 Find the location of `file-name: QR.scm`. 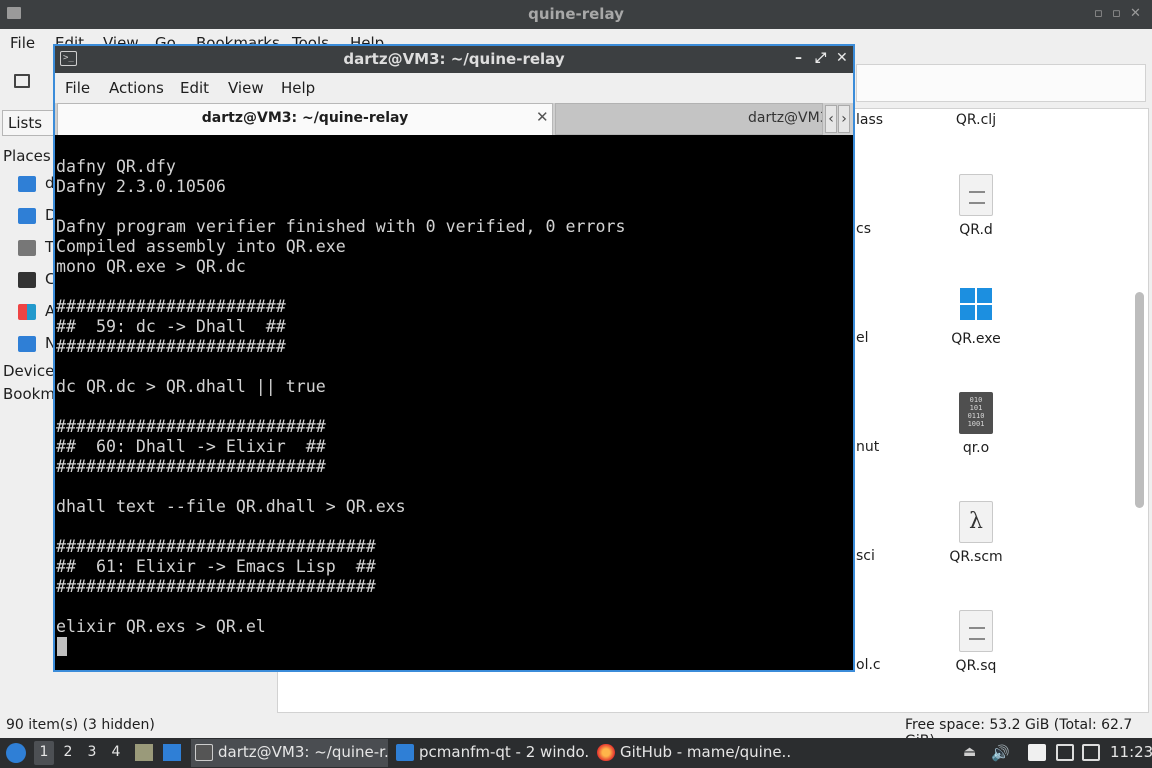

file-name: QR.scm is located at coordinates (976, 557).